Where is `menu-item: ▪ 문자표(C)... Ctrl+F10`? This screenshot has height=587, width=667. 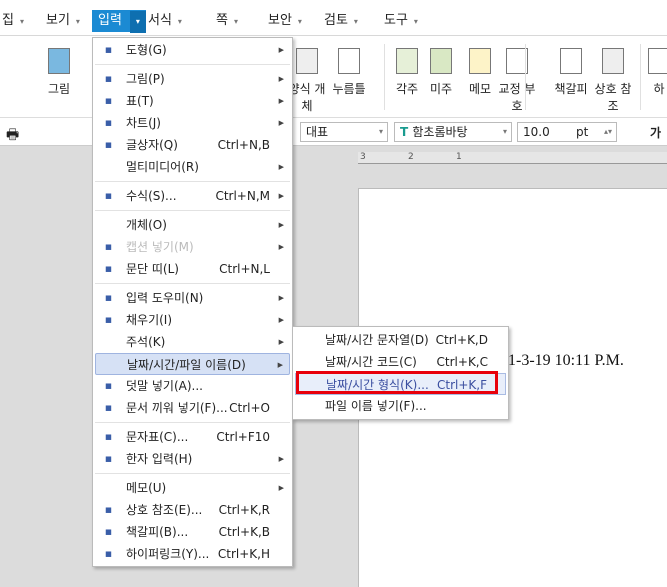
menu-item: ▪ 문자표(C)... Ctrl+F10 is located at coordinates (192, 437).